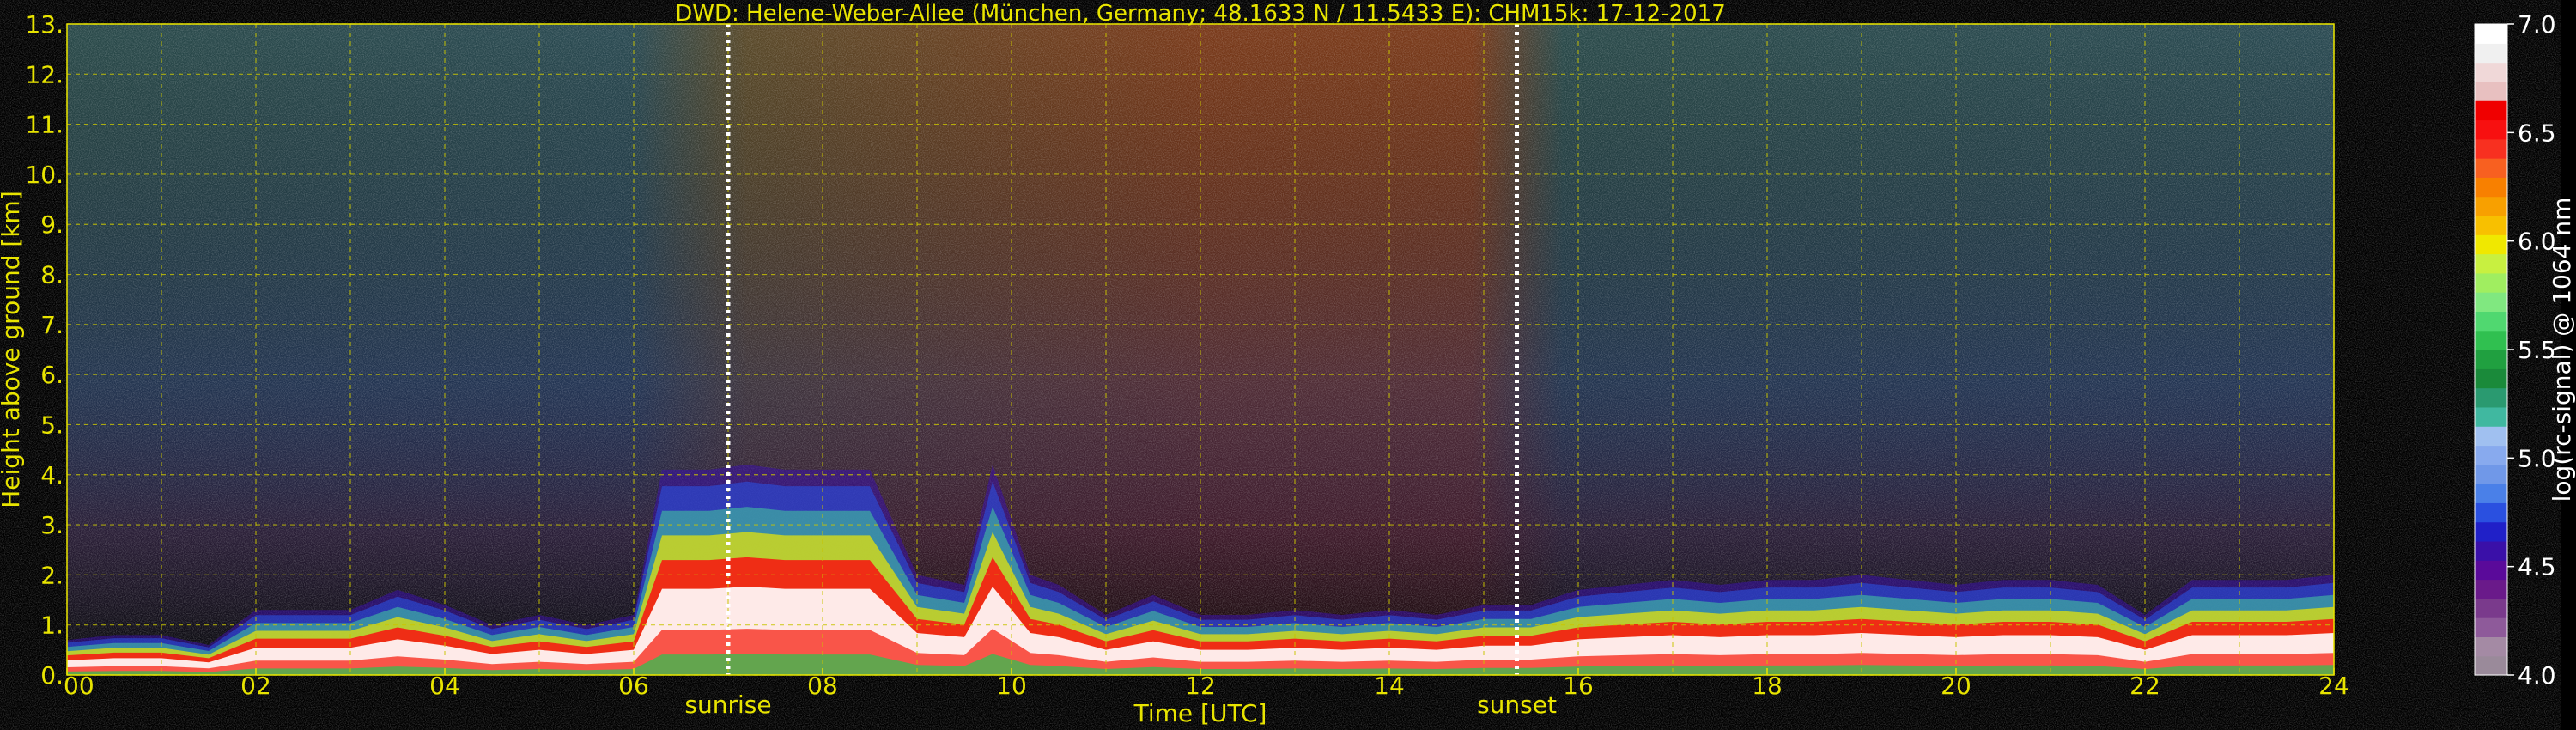 The height and width of the screenshot is (730, 2576). Describe the element at coordinates (1768, 686) in the screenshot. I see `x-tick-label: 18` at that location.